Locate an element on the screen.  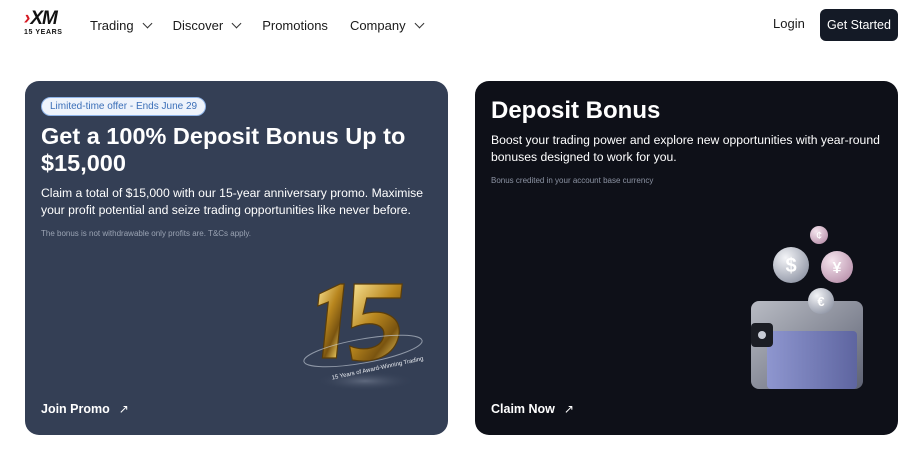
cta-label: Join Promo is located at coordinates (75, 409).